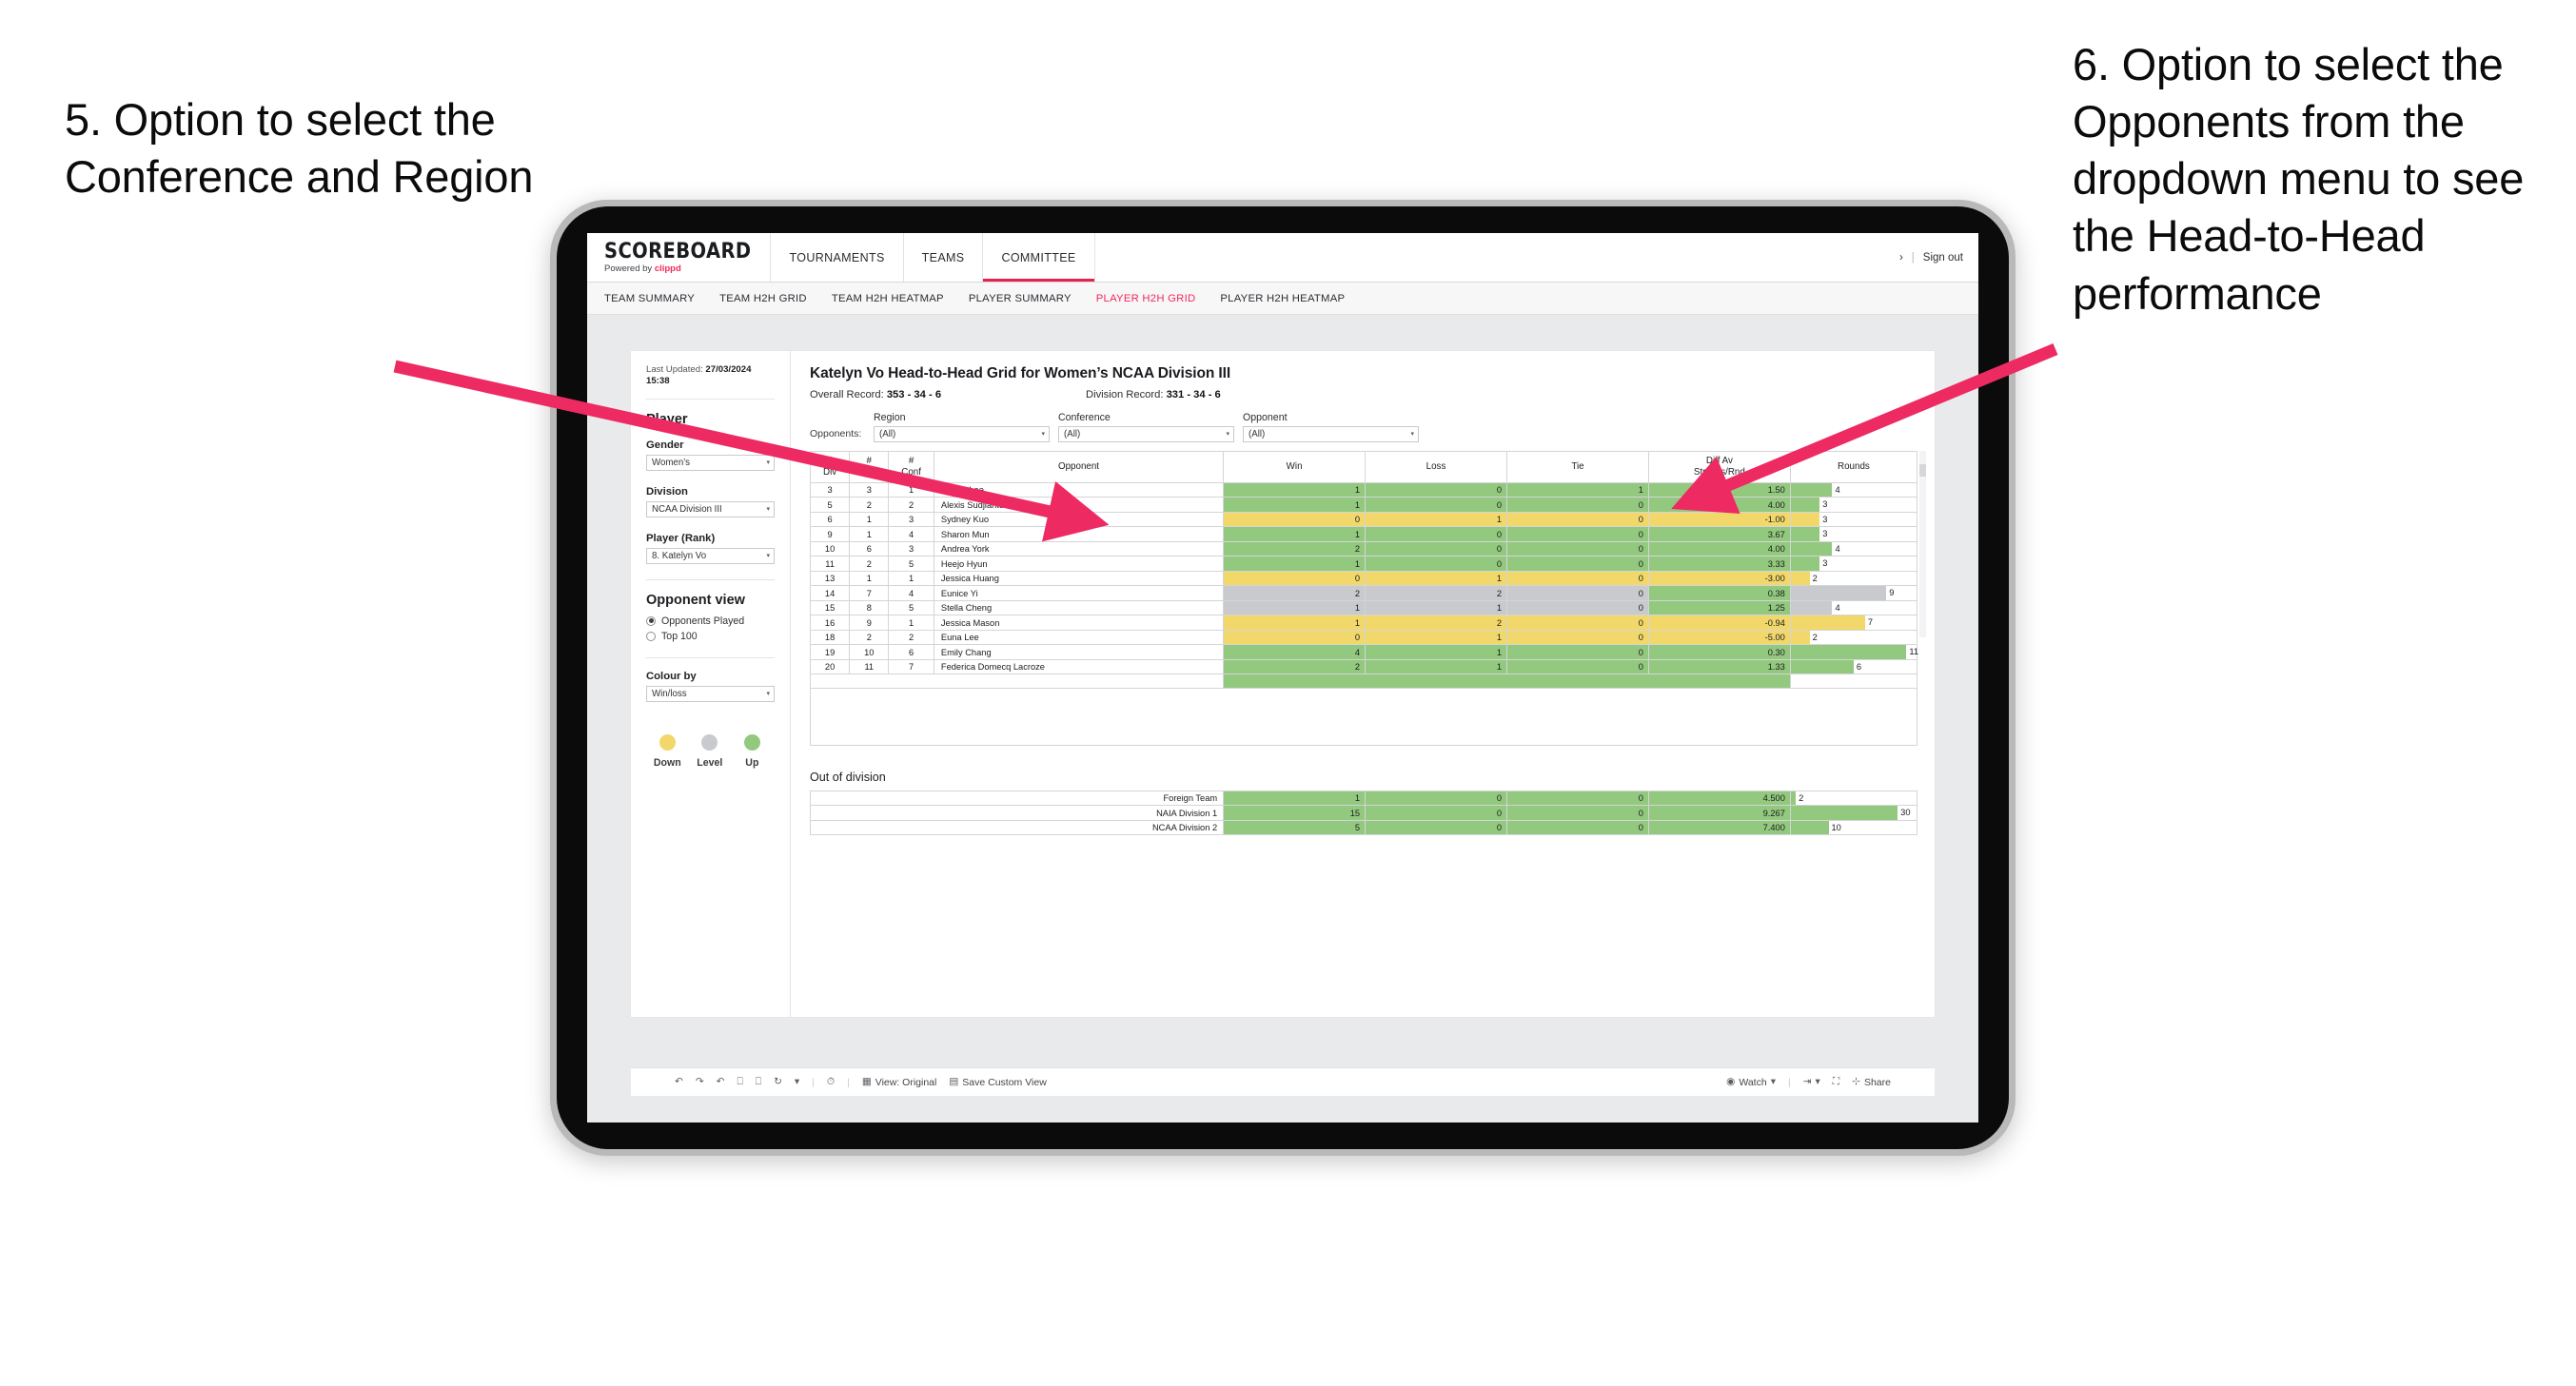  What do you see at coordinates (899, 1082) in the screenshot?
I see `view-original-button: ▦ View: Original` at bounding box center [899, 1082].